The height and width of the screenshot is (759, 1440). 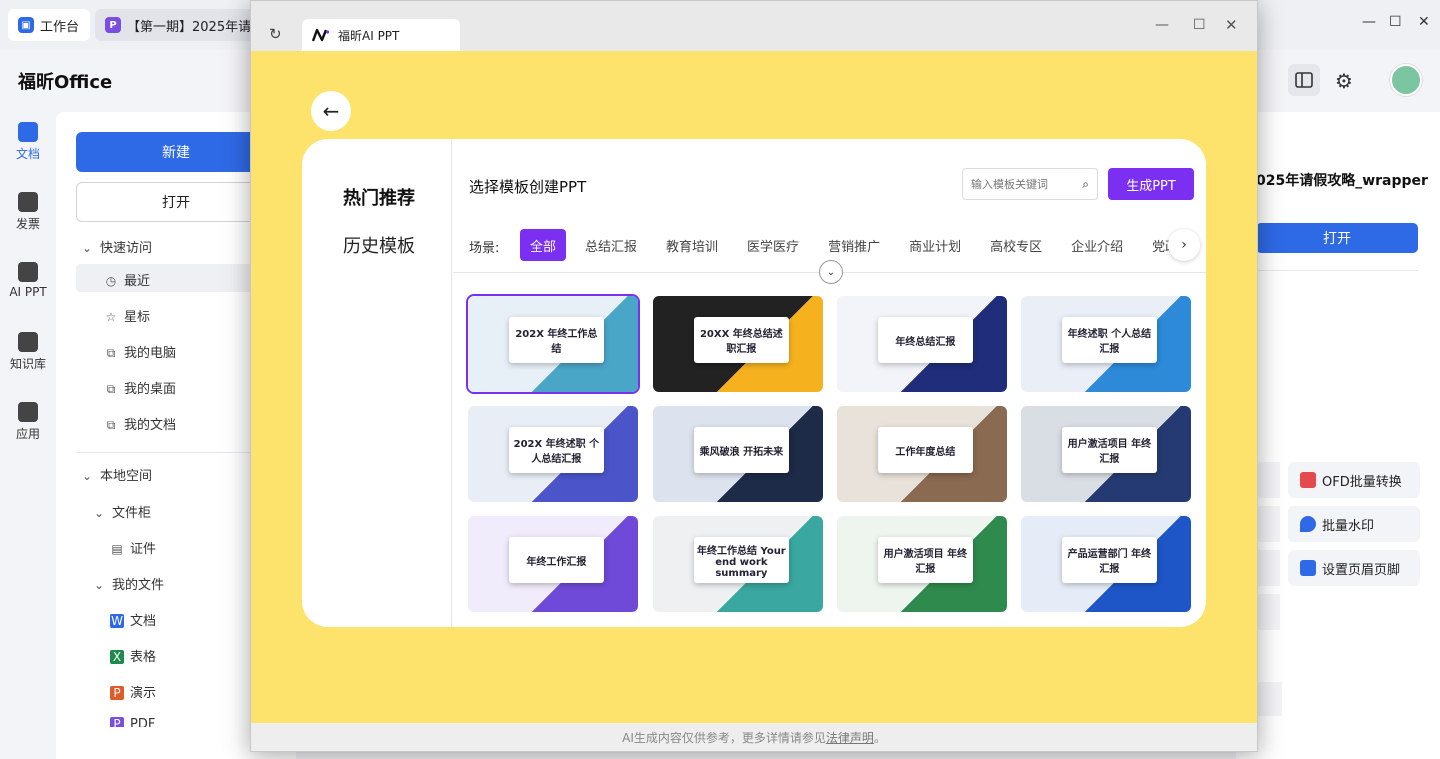 I want to click on template-card: 年终工作总结 Your end work summary, so click(x=738, y=564).